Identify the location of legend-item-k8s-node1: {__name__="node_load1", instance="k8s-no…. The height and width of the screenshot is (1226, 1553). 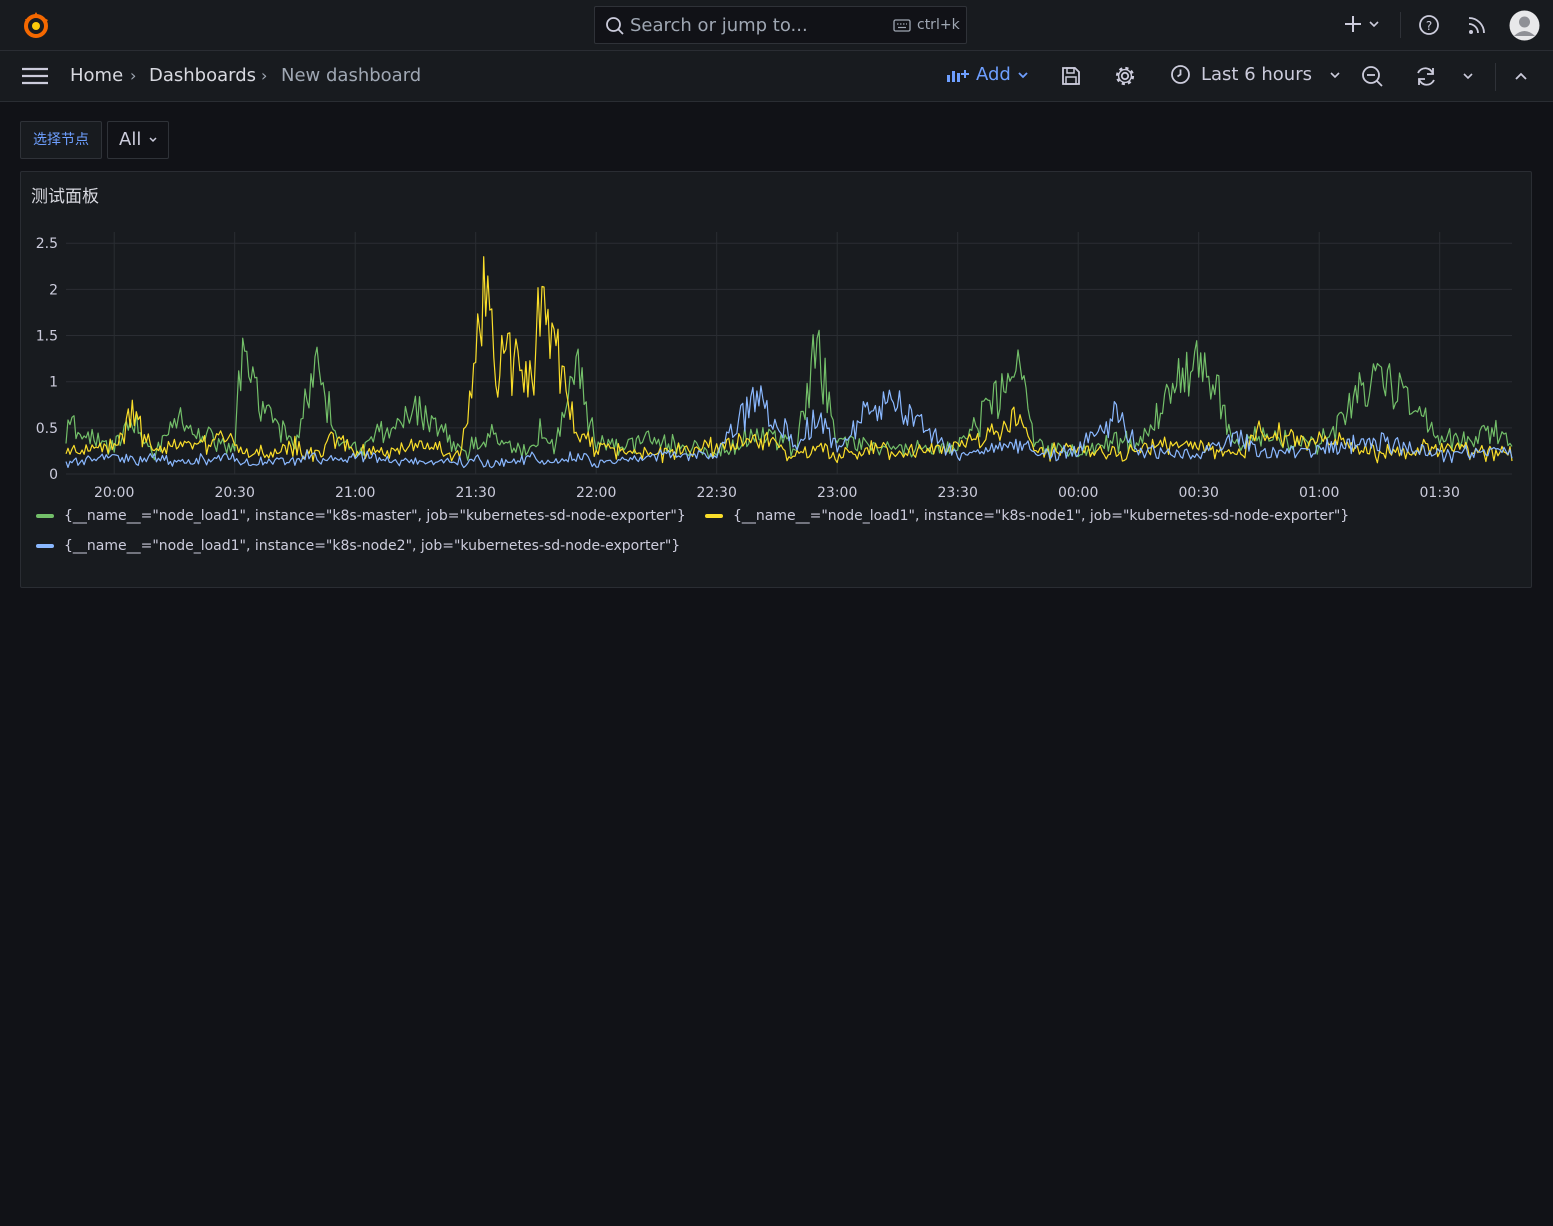
(1027, 516).